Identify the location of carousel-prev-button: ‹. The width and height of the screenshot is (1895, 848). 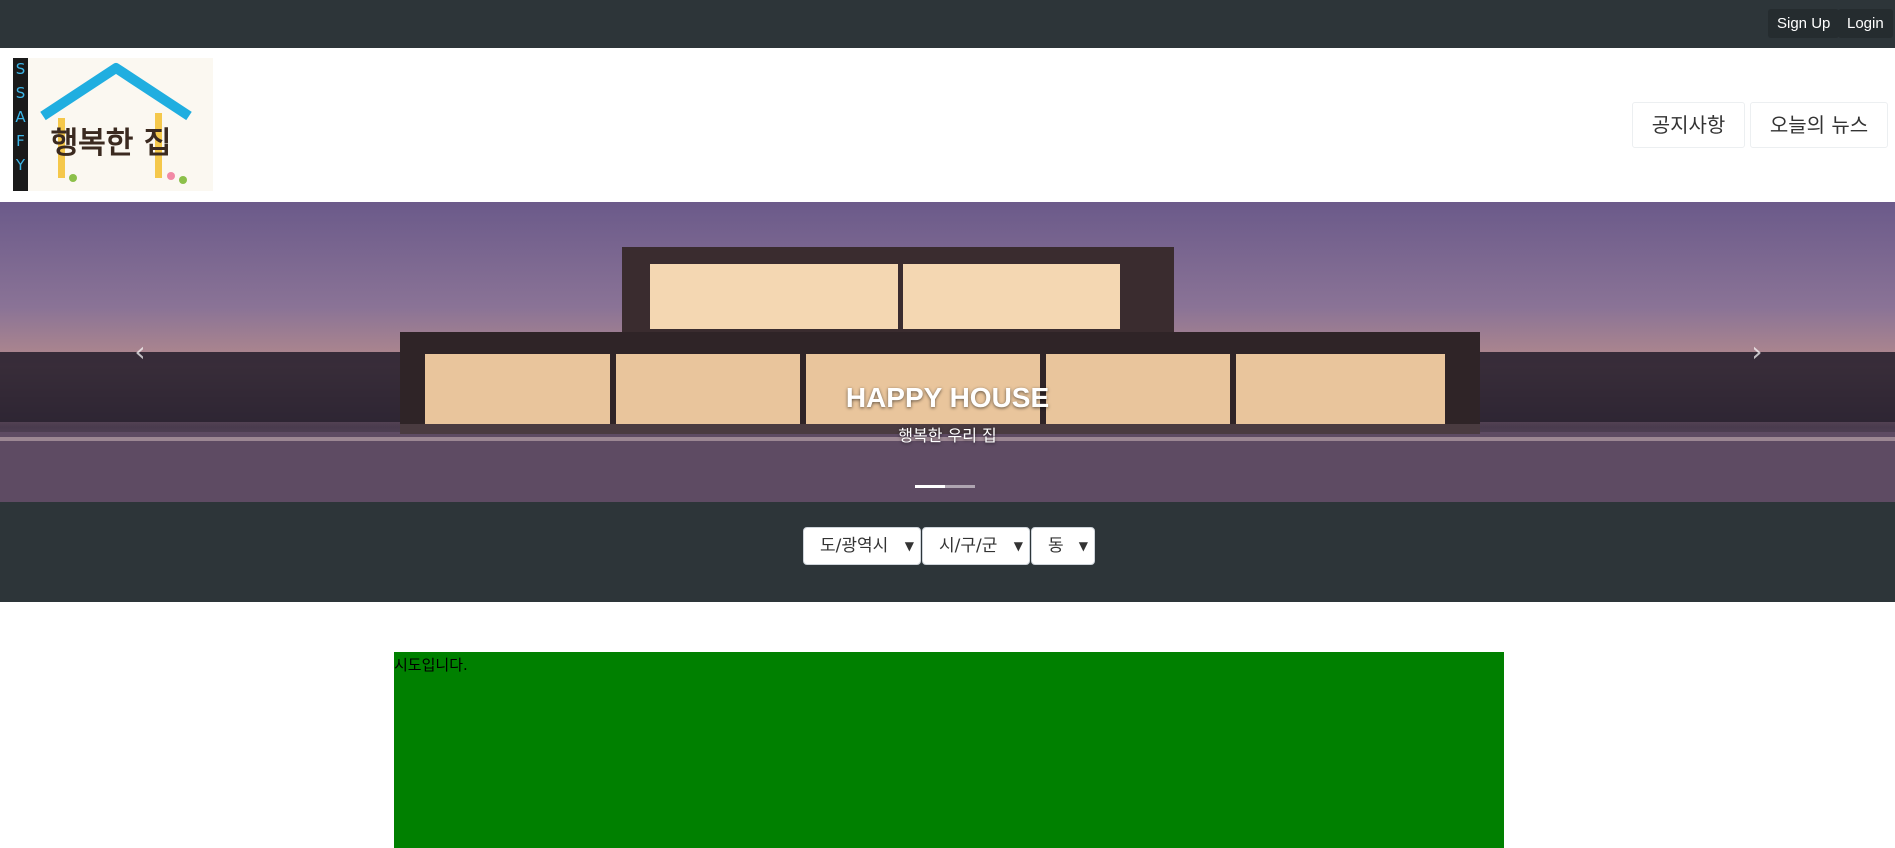
(140, 352).